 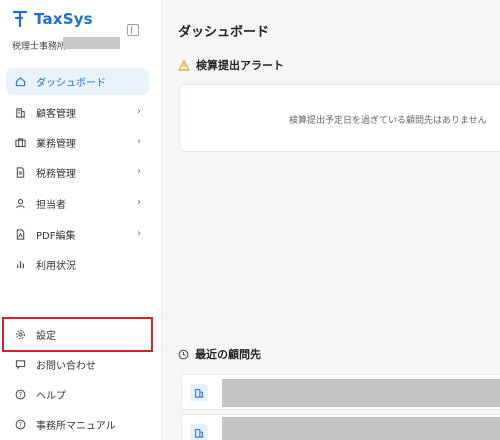 I want to click on office-name: 税理士事務所, so click(x=39, y=47).